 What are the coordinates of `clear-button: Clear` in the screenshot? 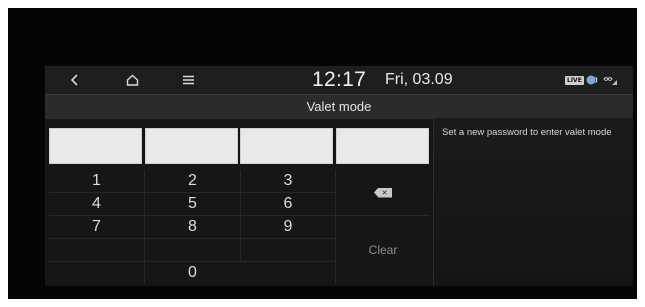 It's located at (383, 250).